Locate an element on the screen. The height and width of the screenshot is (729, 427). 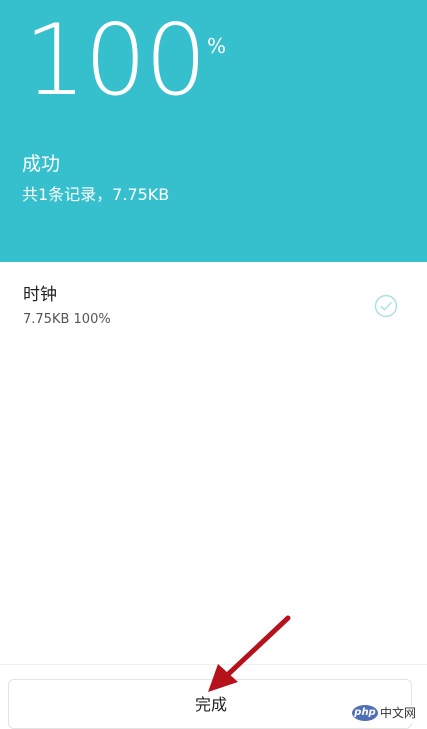
item-meta: 7.75KB 100% is located at coordinates (67, 319).